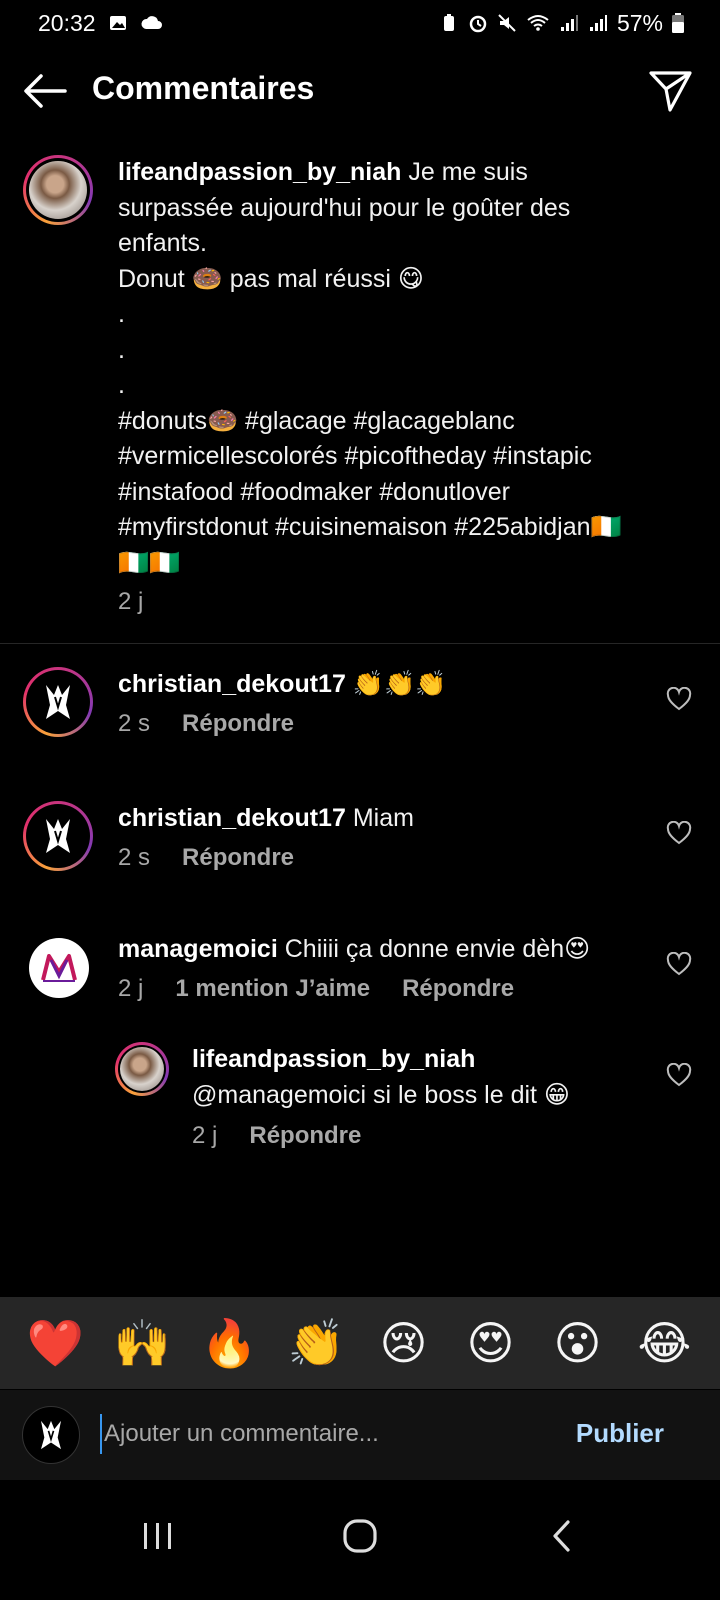 The height and width of the screenshot is (1600, 720). Describe the element at coordinates (448, 22) in the screenshot. I see `battery-saver-icon` at that location.